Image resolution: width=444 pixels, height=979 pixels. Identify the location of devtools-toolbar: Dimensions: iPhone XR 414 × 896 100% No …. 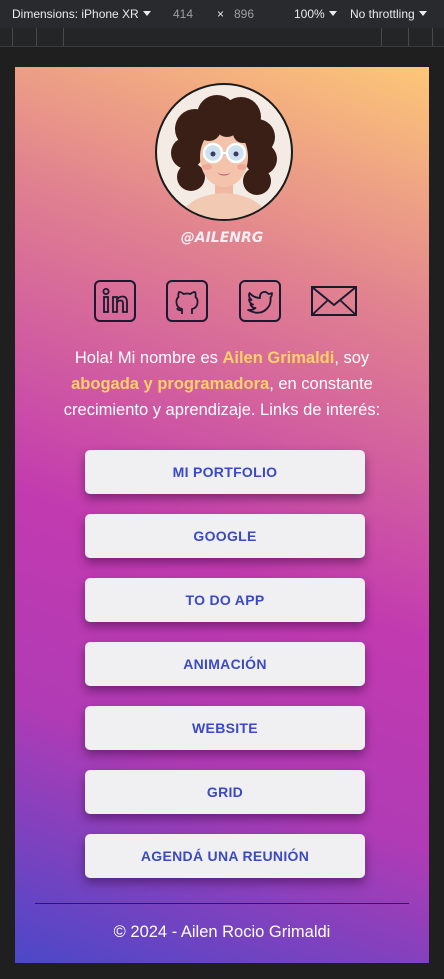
(222, 14).